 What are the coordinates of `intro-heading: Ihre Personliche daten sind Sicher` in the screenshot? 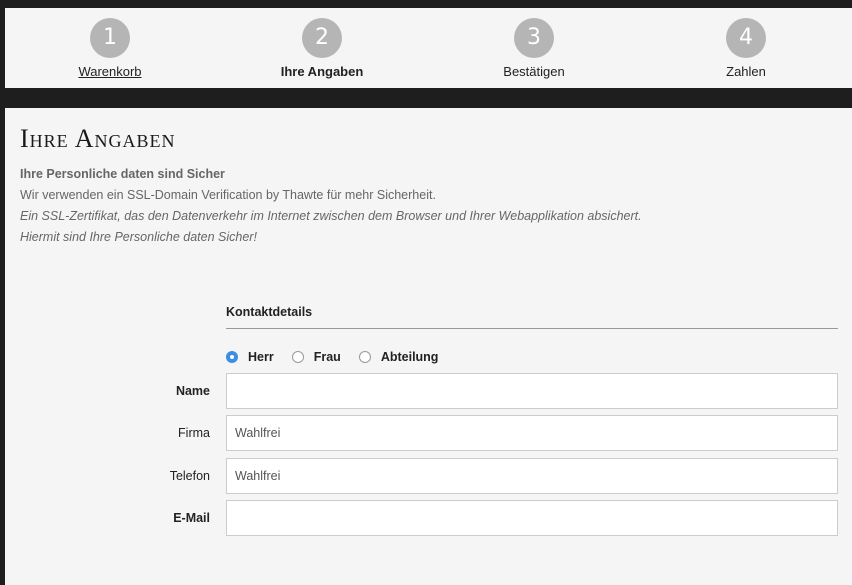 It's located at (122, 174).